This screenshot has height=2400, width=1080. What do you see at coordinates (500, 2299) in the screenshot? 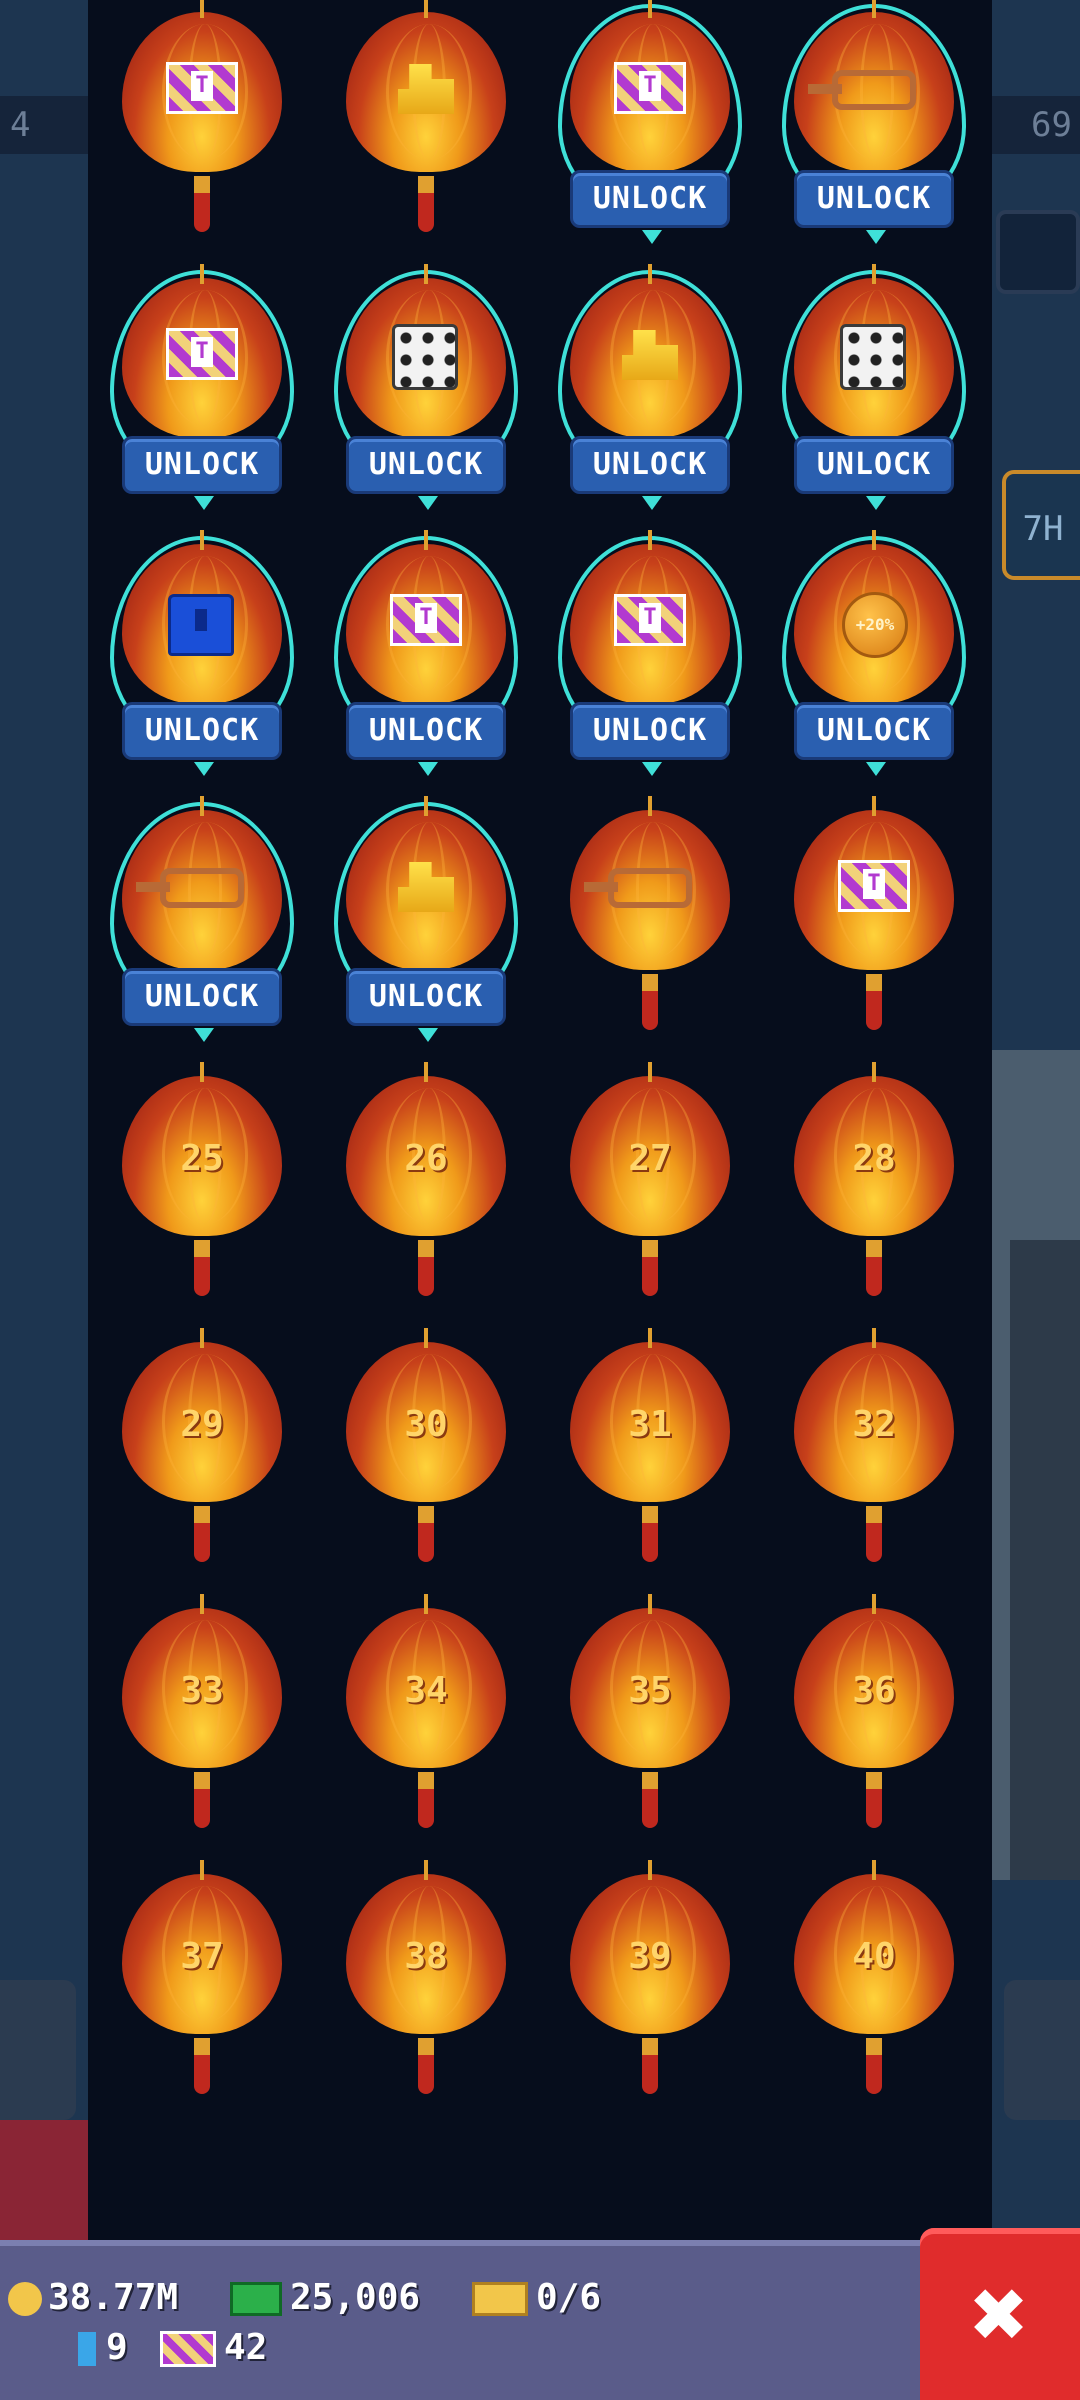
I see `gold-ticket-icon` at bounding box center [500, 2299].